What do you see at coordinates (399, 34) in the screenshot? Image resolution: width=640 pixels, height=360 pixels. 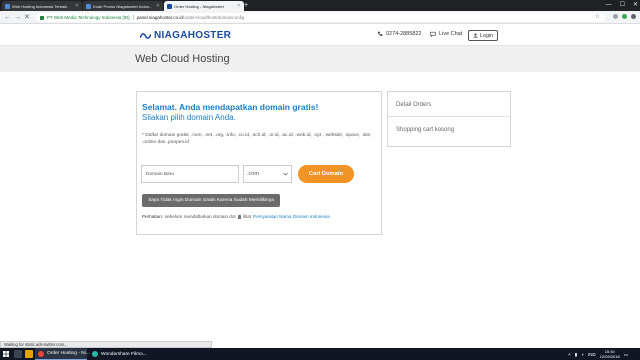 I see `phone-number: 0274-2885822` at bounding box center [399, 34].